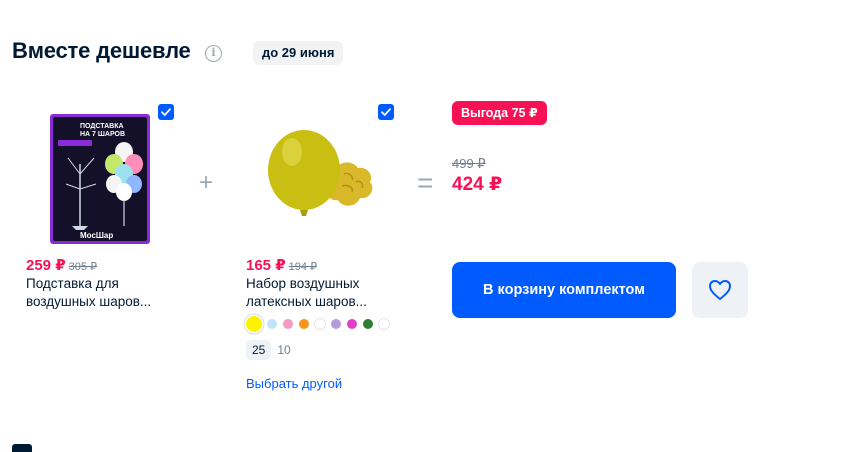 The height and width of the screenshot is (452, 848). Describe the element at coordinates (266, 265) in the screenshot. I see `item-2-current-price: 165 ₽` at that location.